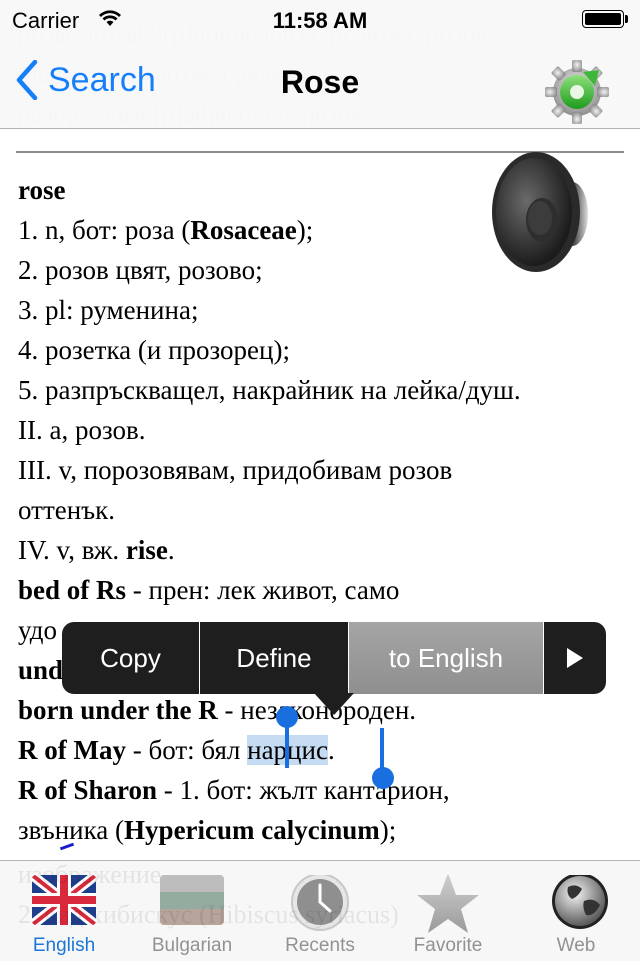 This screenshot has height=961, width=640. I want to click on back-button: Search, so click(86, 80).